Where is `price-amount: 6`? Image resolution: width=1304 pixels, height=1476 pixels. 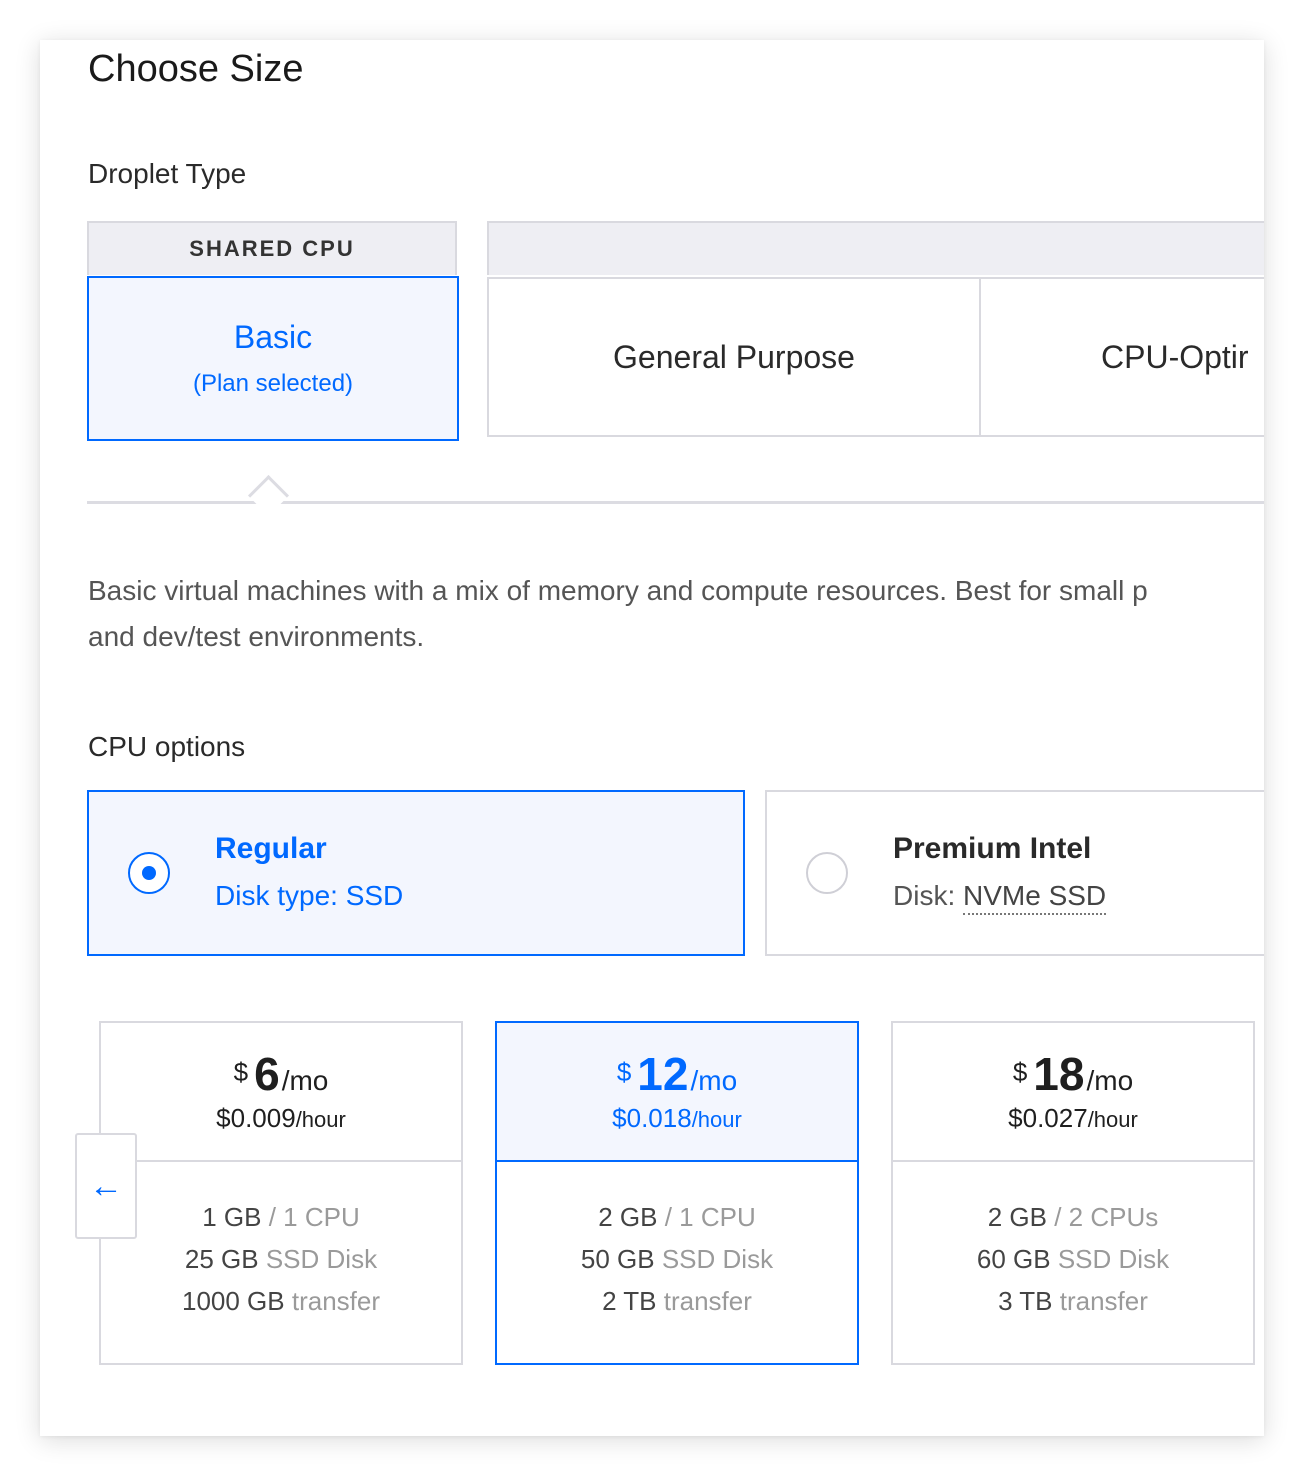 price-amount: 6 is located at coordinates (267, 1074).